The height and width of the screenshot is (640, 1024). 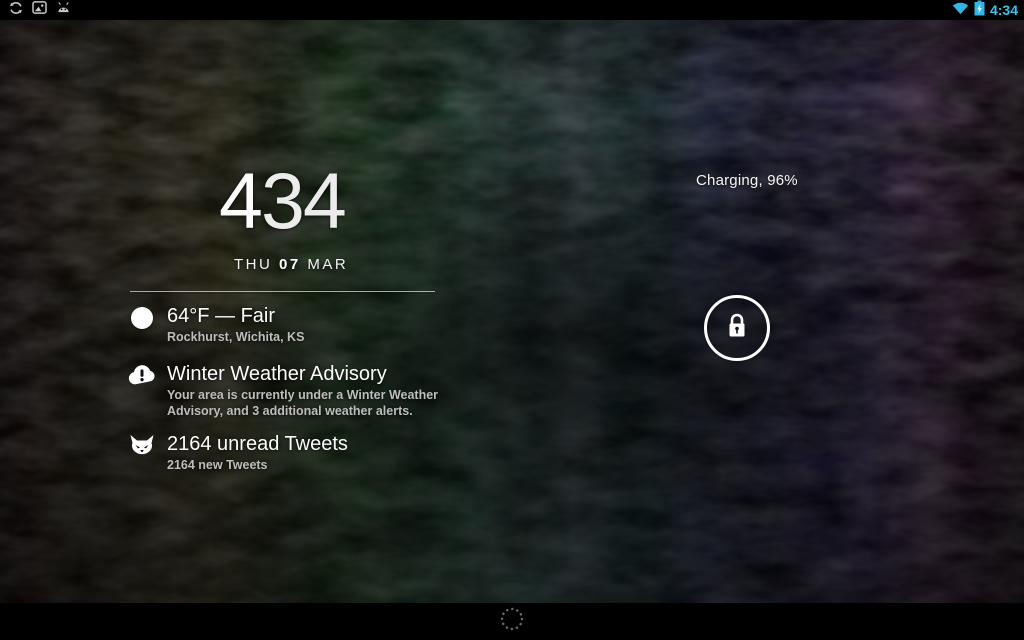 I want to click on extension-tweets: 2164 unread Tweets 2164 new Tweets, so click(x=238, y=453).